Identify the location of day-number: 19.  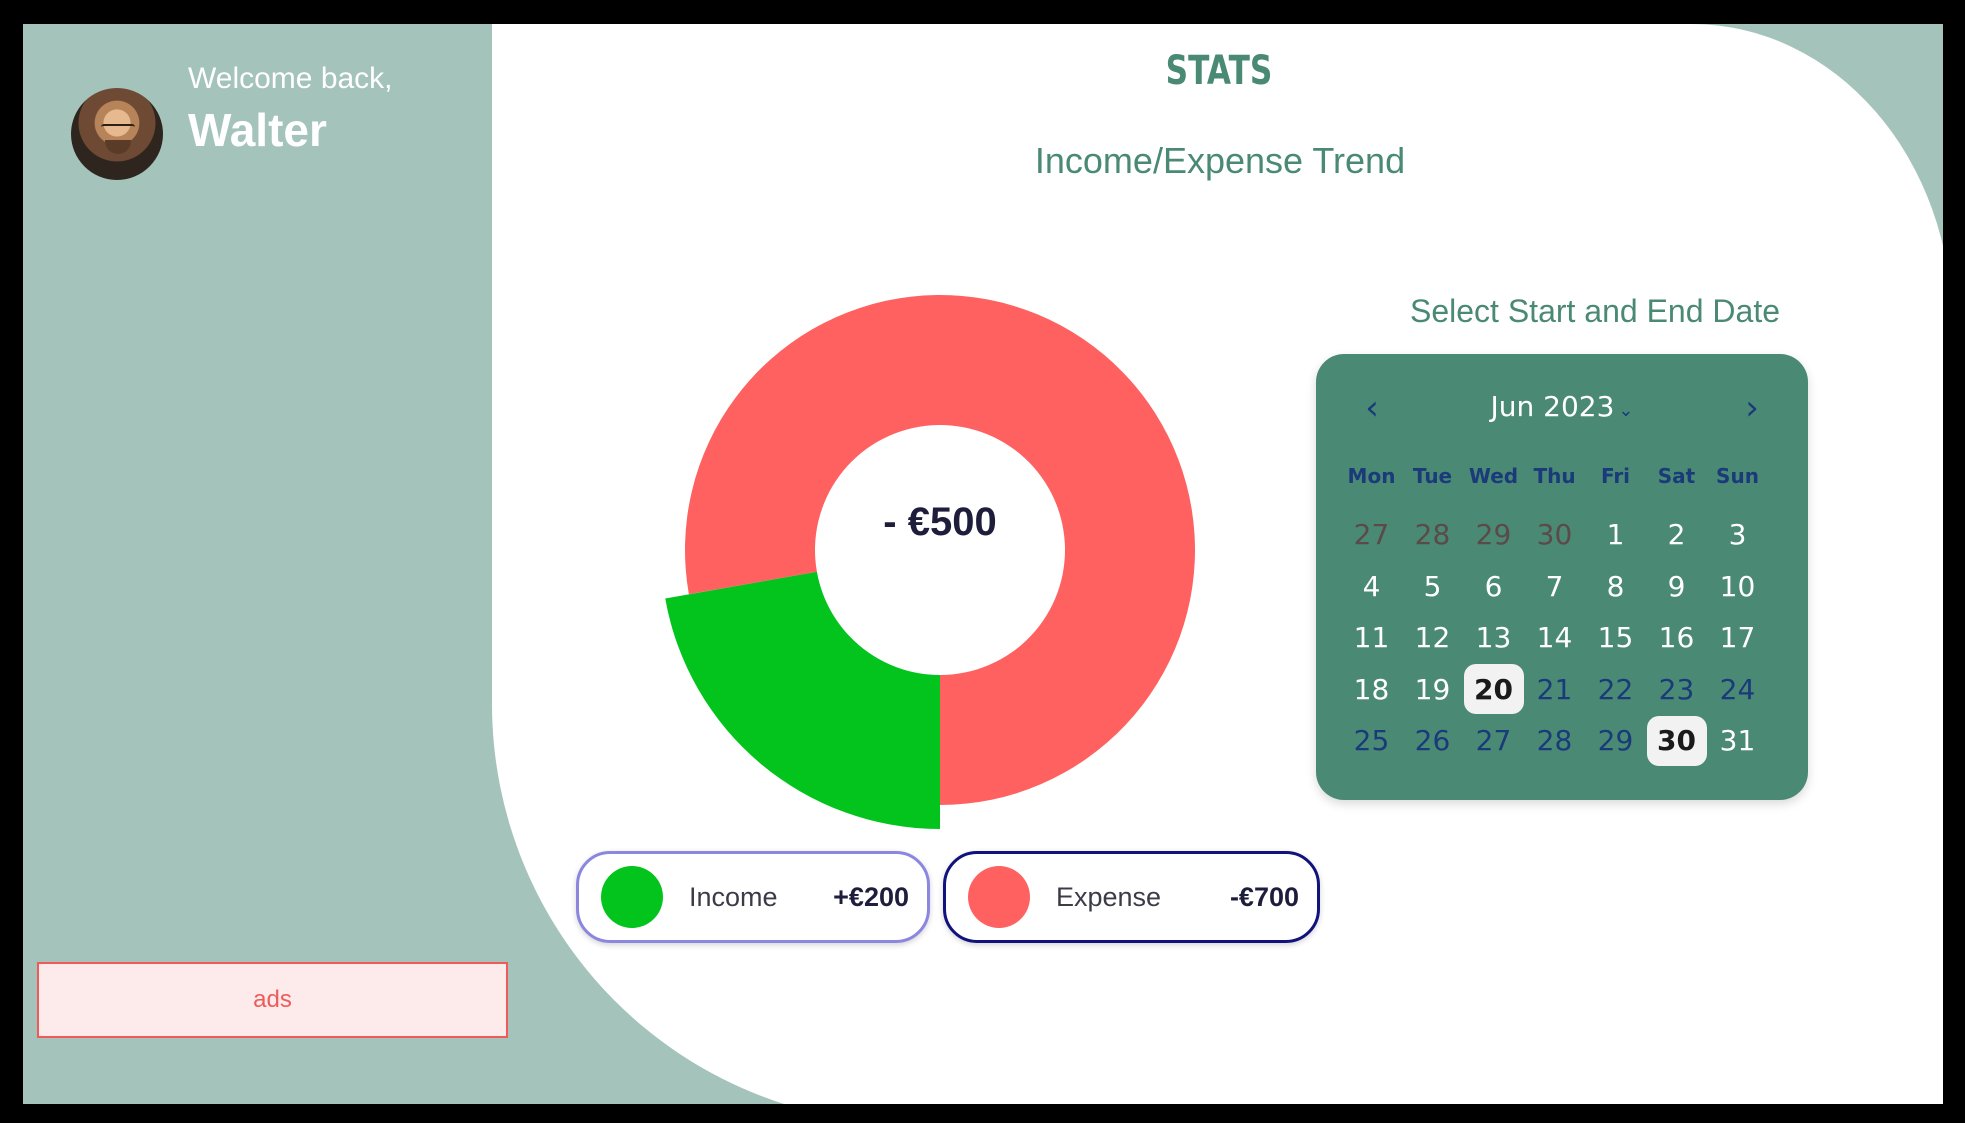
(1432, 689).